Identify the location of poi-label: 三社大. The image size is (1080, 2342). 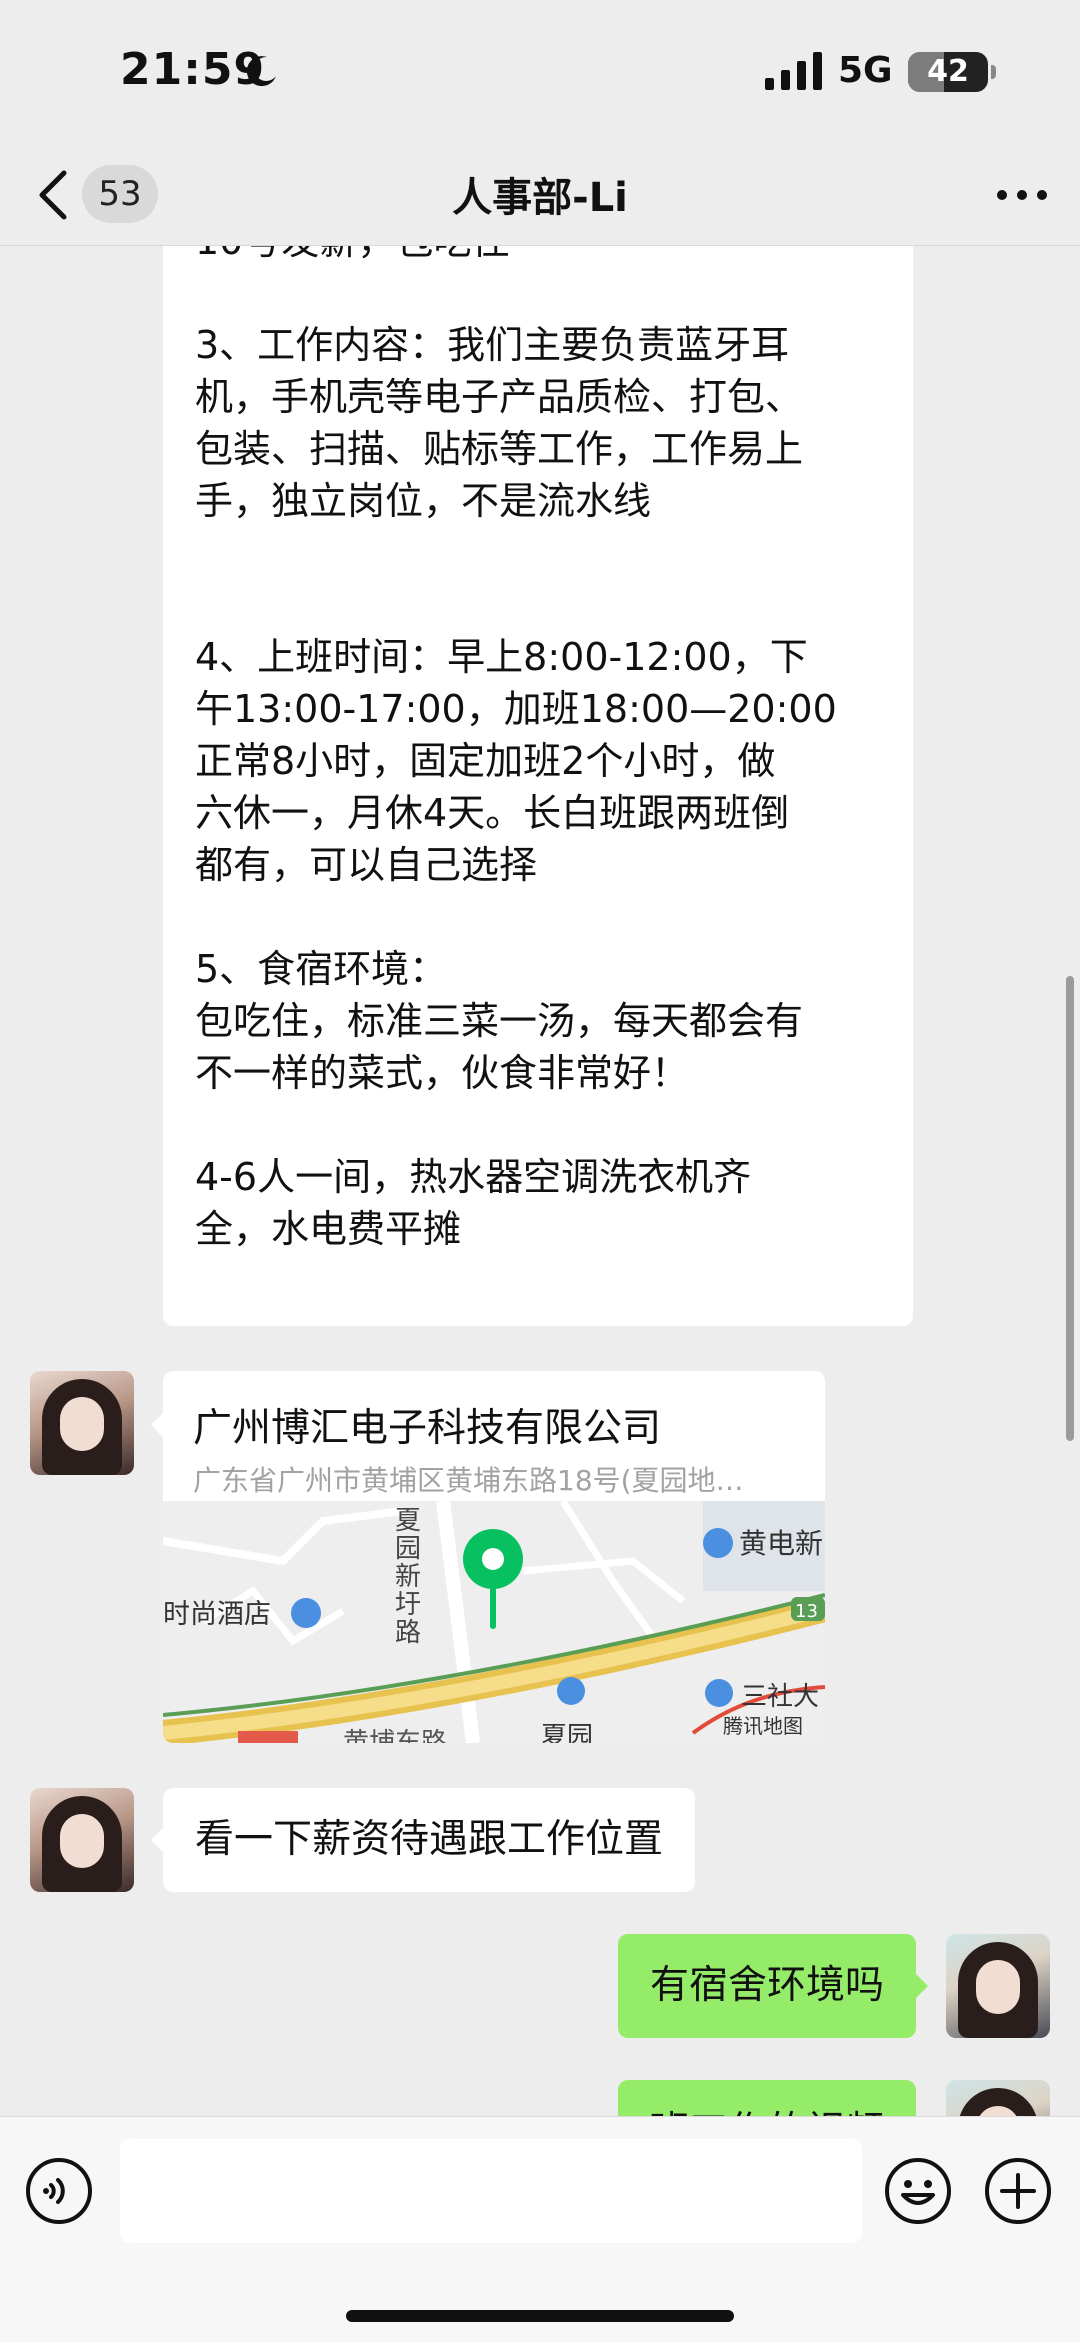
(780, 1697).